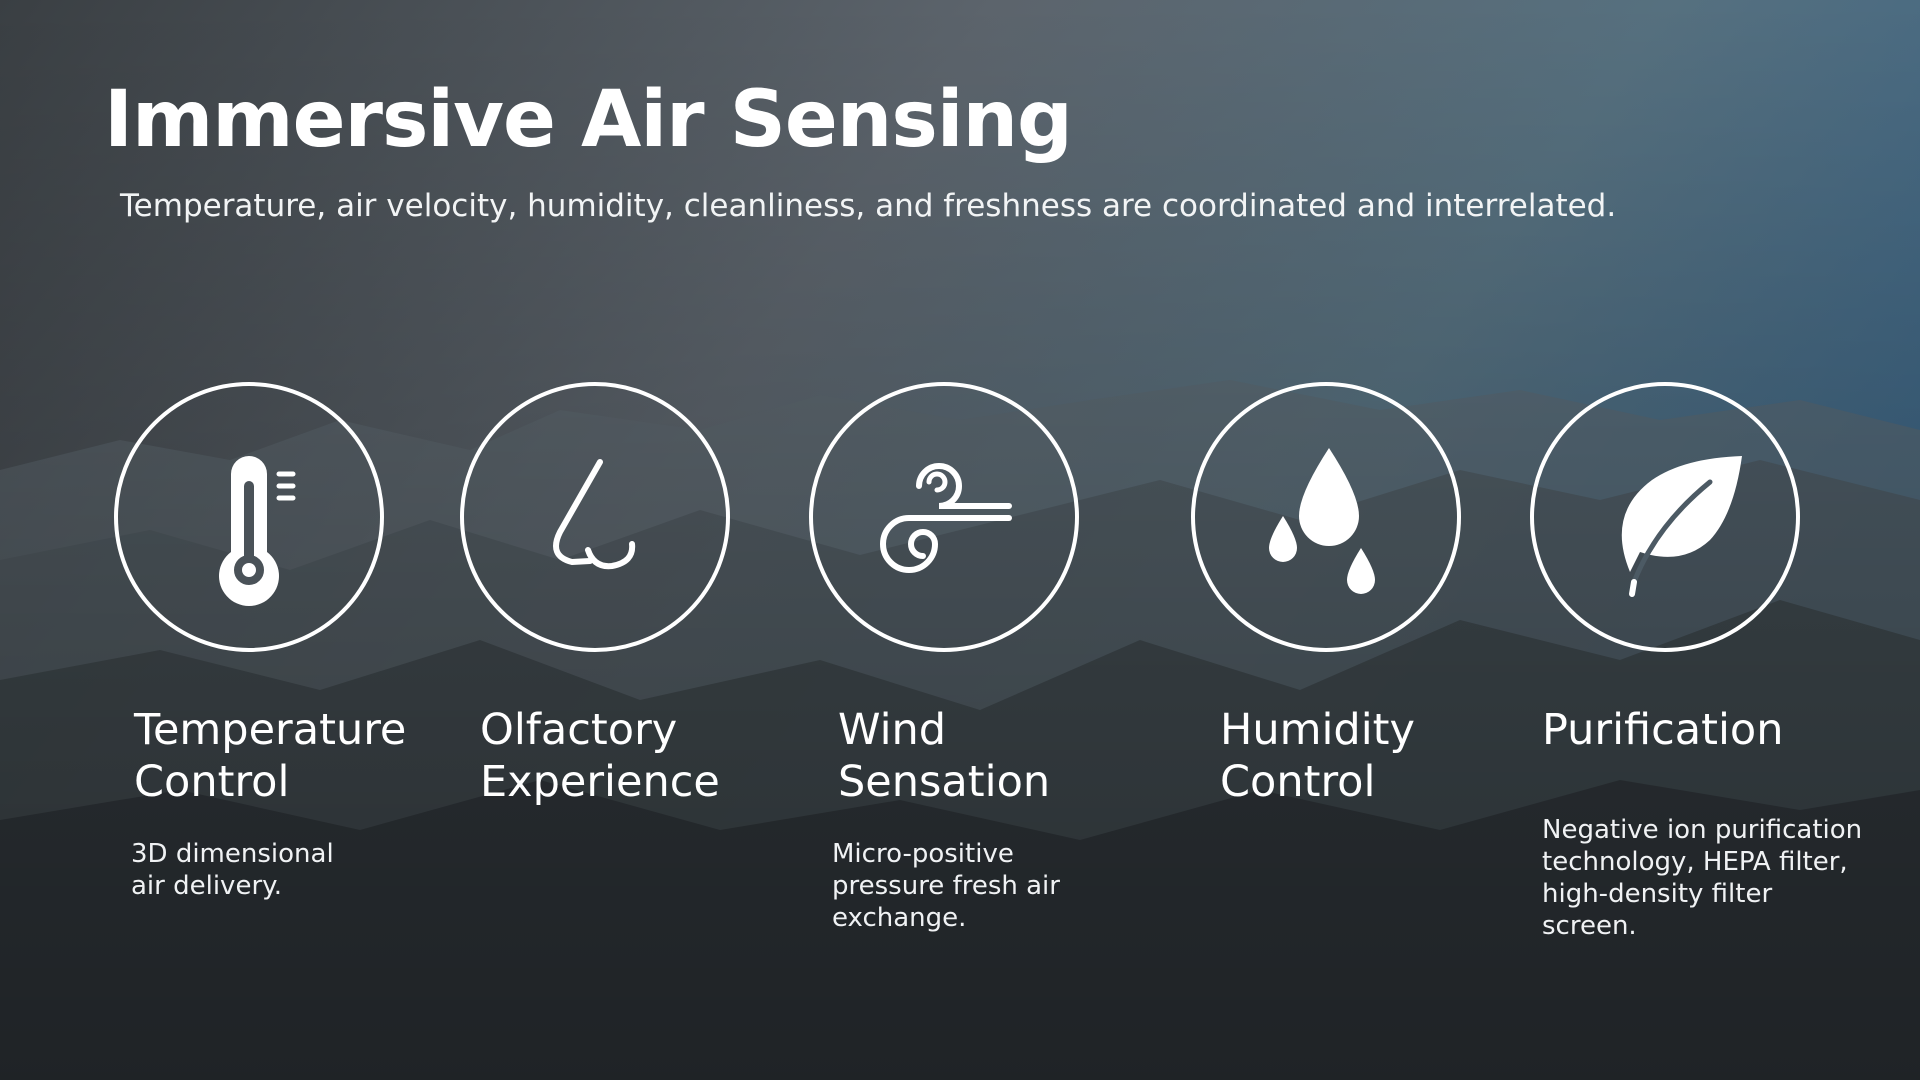 The width and height of the screenshot is (1920, 1080). Describe the element at coordinates (1695, 862) in the screenshot. I see `feature-desc-line: technology, HEPA filter,` at that location.